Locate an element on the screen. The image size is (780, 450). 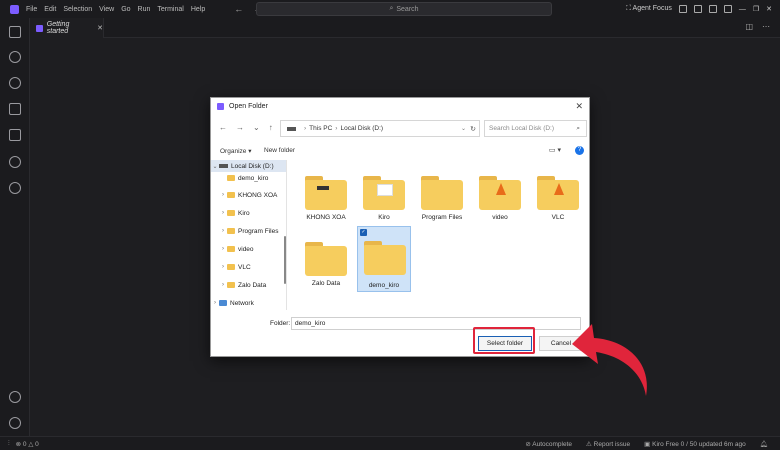
menu-help: Help is located at coordinates (198, 9).